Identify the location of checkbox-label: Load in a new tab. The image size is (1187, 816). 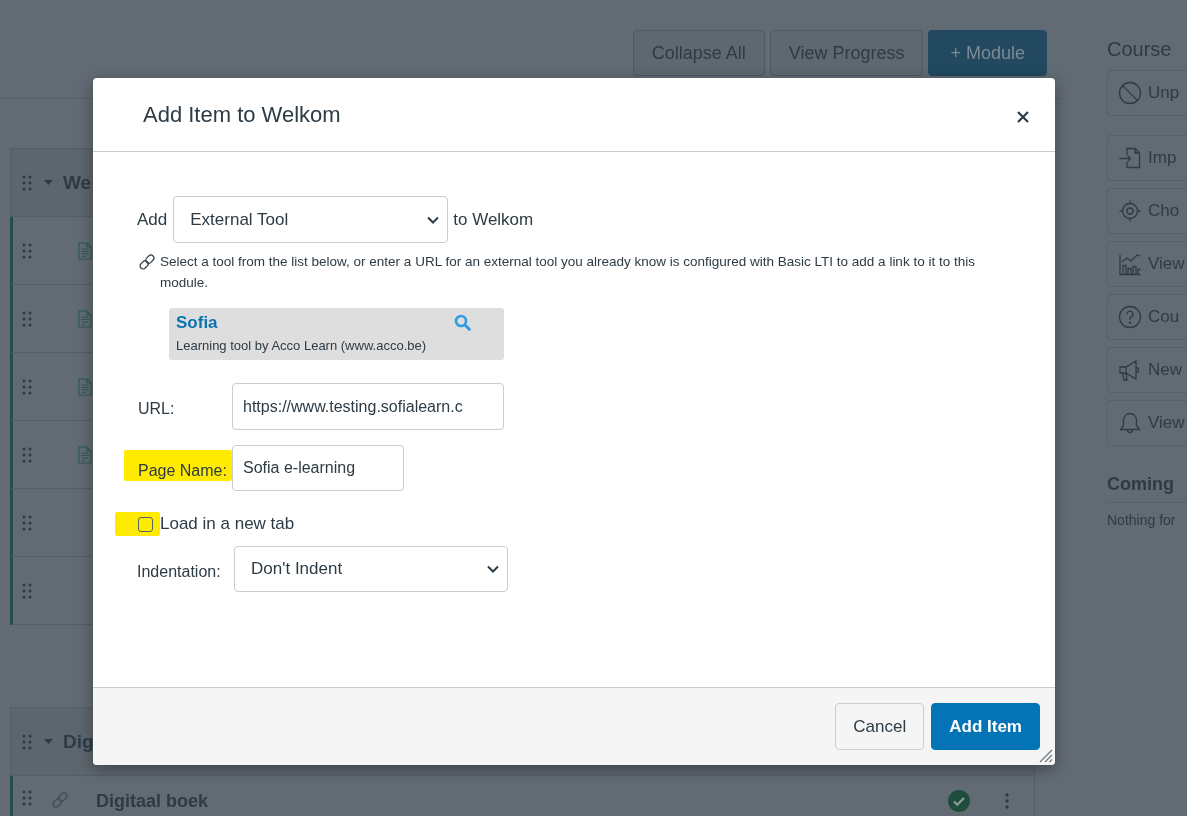
(227, 524).